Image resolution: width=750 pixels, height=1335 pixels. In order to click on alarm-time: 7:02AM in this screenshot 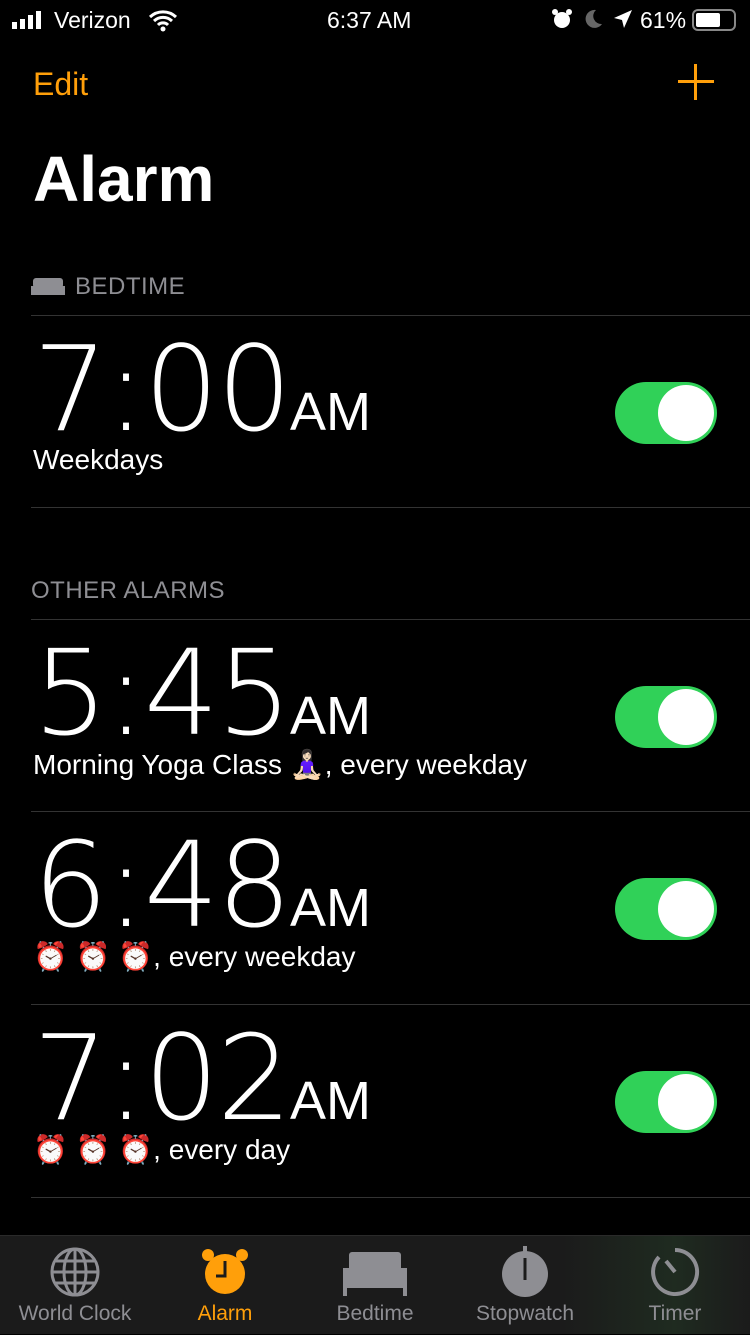, I will do `click(202, 1078)`.